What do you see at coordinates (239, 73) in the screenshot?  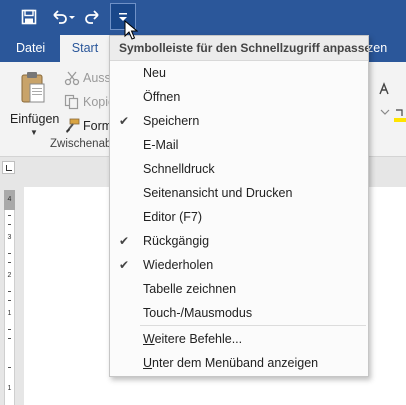 I see `menu-item: Neu` at bounding box center [239, 73].